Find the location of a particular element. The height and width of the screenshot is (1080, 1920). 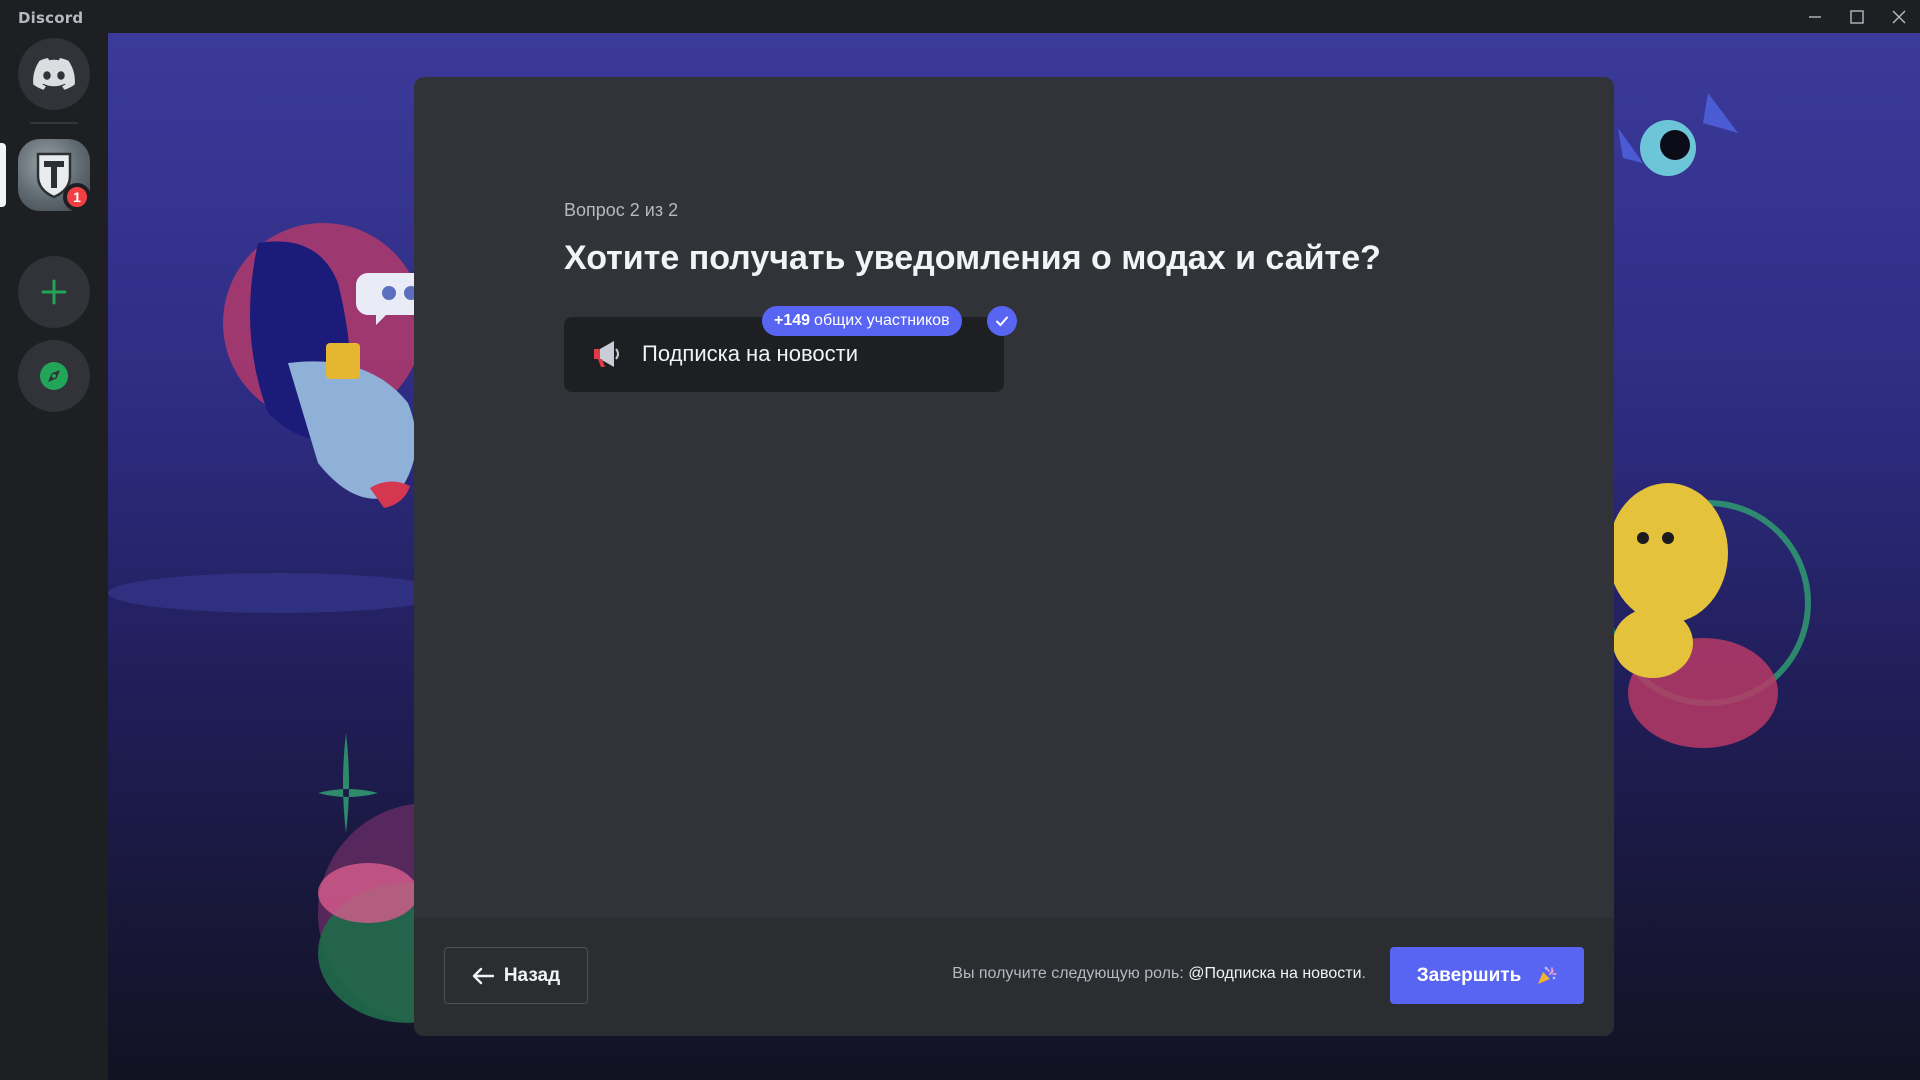

selected-server-indicator is located at coordinates (3, 175).